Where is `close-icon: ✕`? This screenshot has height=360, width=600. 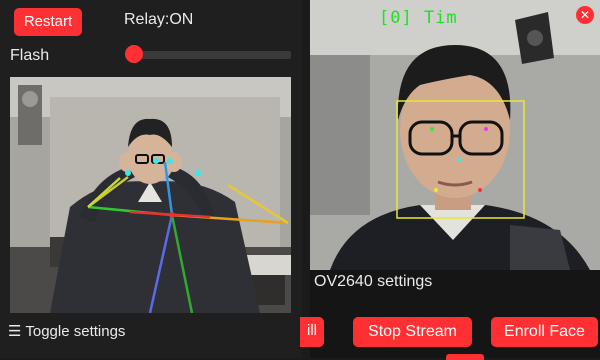 close-icon: ✕ is located at coordinates (585, 15).